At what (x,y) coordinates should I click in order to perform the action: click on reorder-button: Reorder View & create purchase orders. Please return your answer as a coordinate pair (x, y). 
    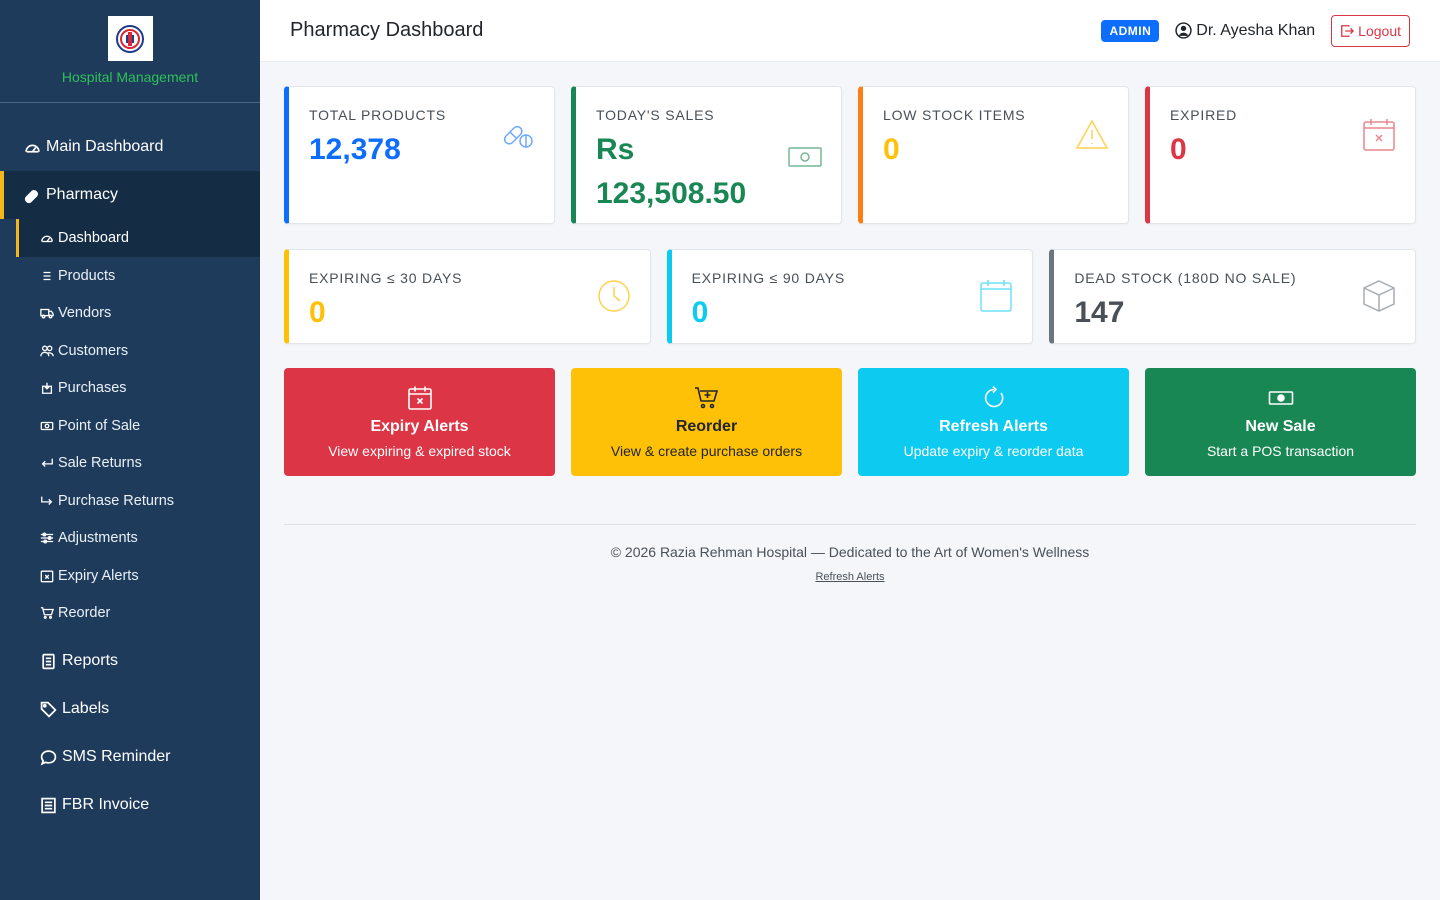
    Looking at the image, I should click on (706, 422).